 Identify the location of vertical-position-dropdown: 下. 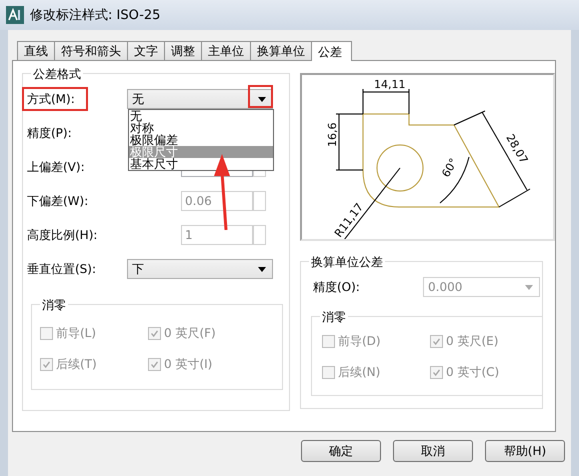
(200, 269).